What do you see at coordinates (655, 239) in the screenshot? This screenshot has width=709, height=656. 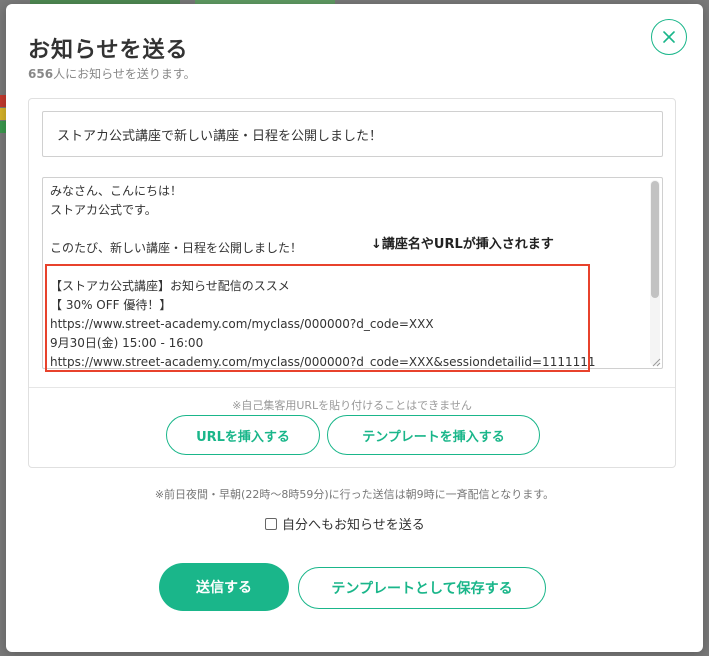 I see `scrollbar-thumb` at bounding box center [655, 239].